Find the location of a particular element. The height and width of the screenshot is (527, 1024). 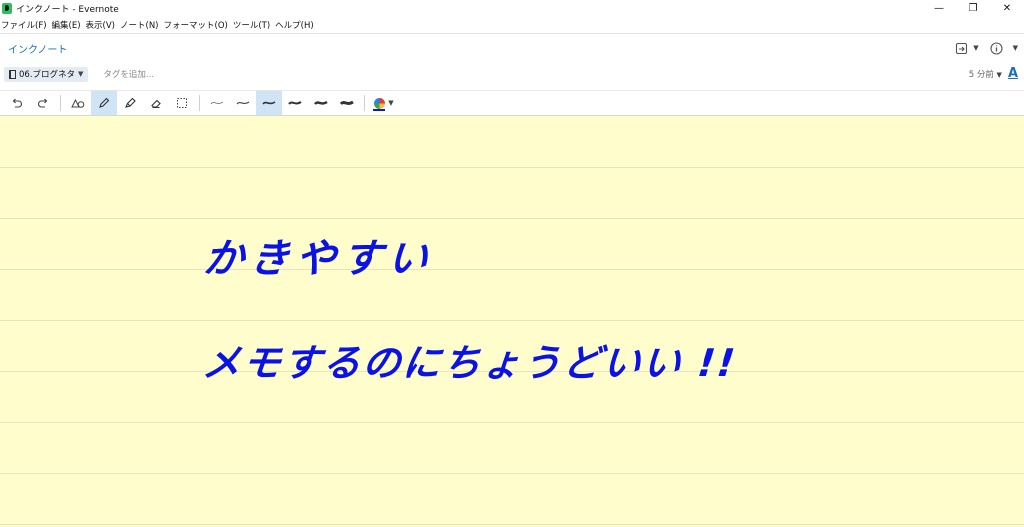

pen-icon is located at coordinates (104, 103).